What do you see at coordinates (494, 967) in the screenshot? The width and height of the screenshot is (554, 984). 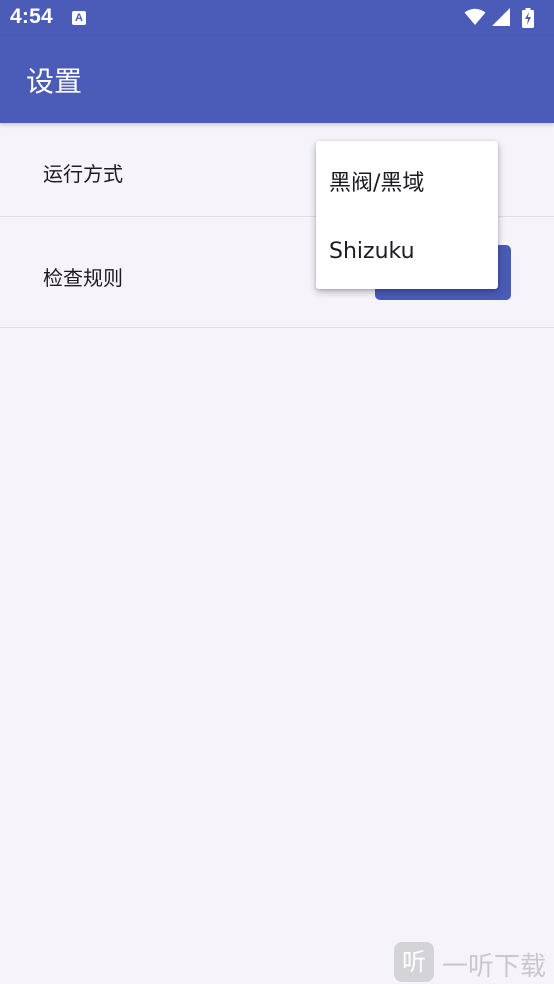 I see `watermark-text: 一听下载` at bounding box center [494, 967].